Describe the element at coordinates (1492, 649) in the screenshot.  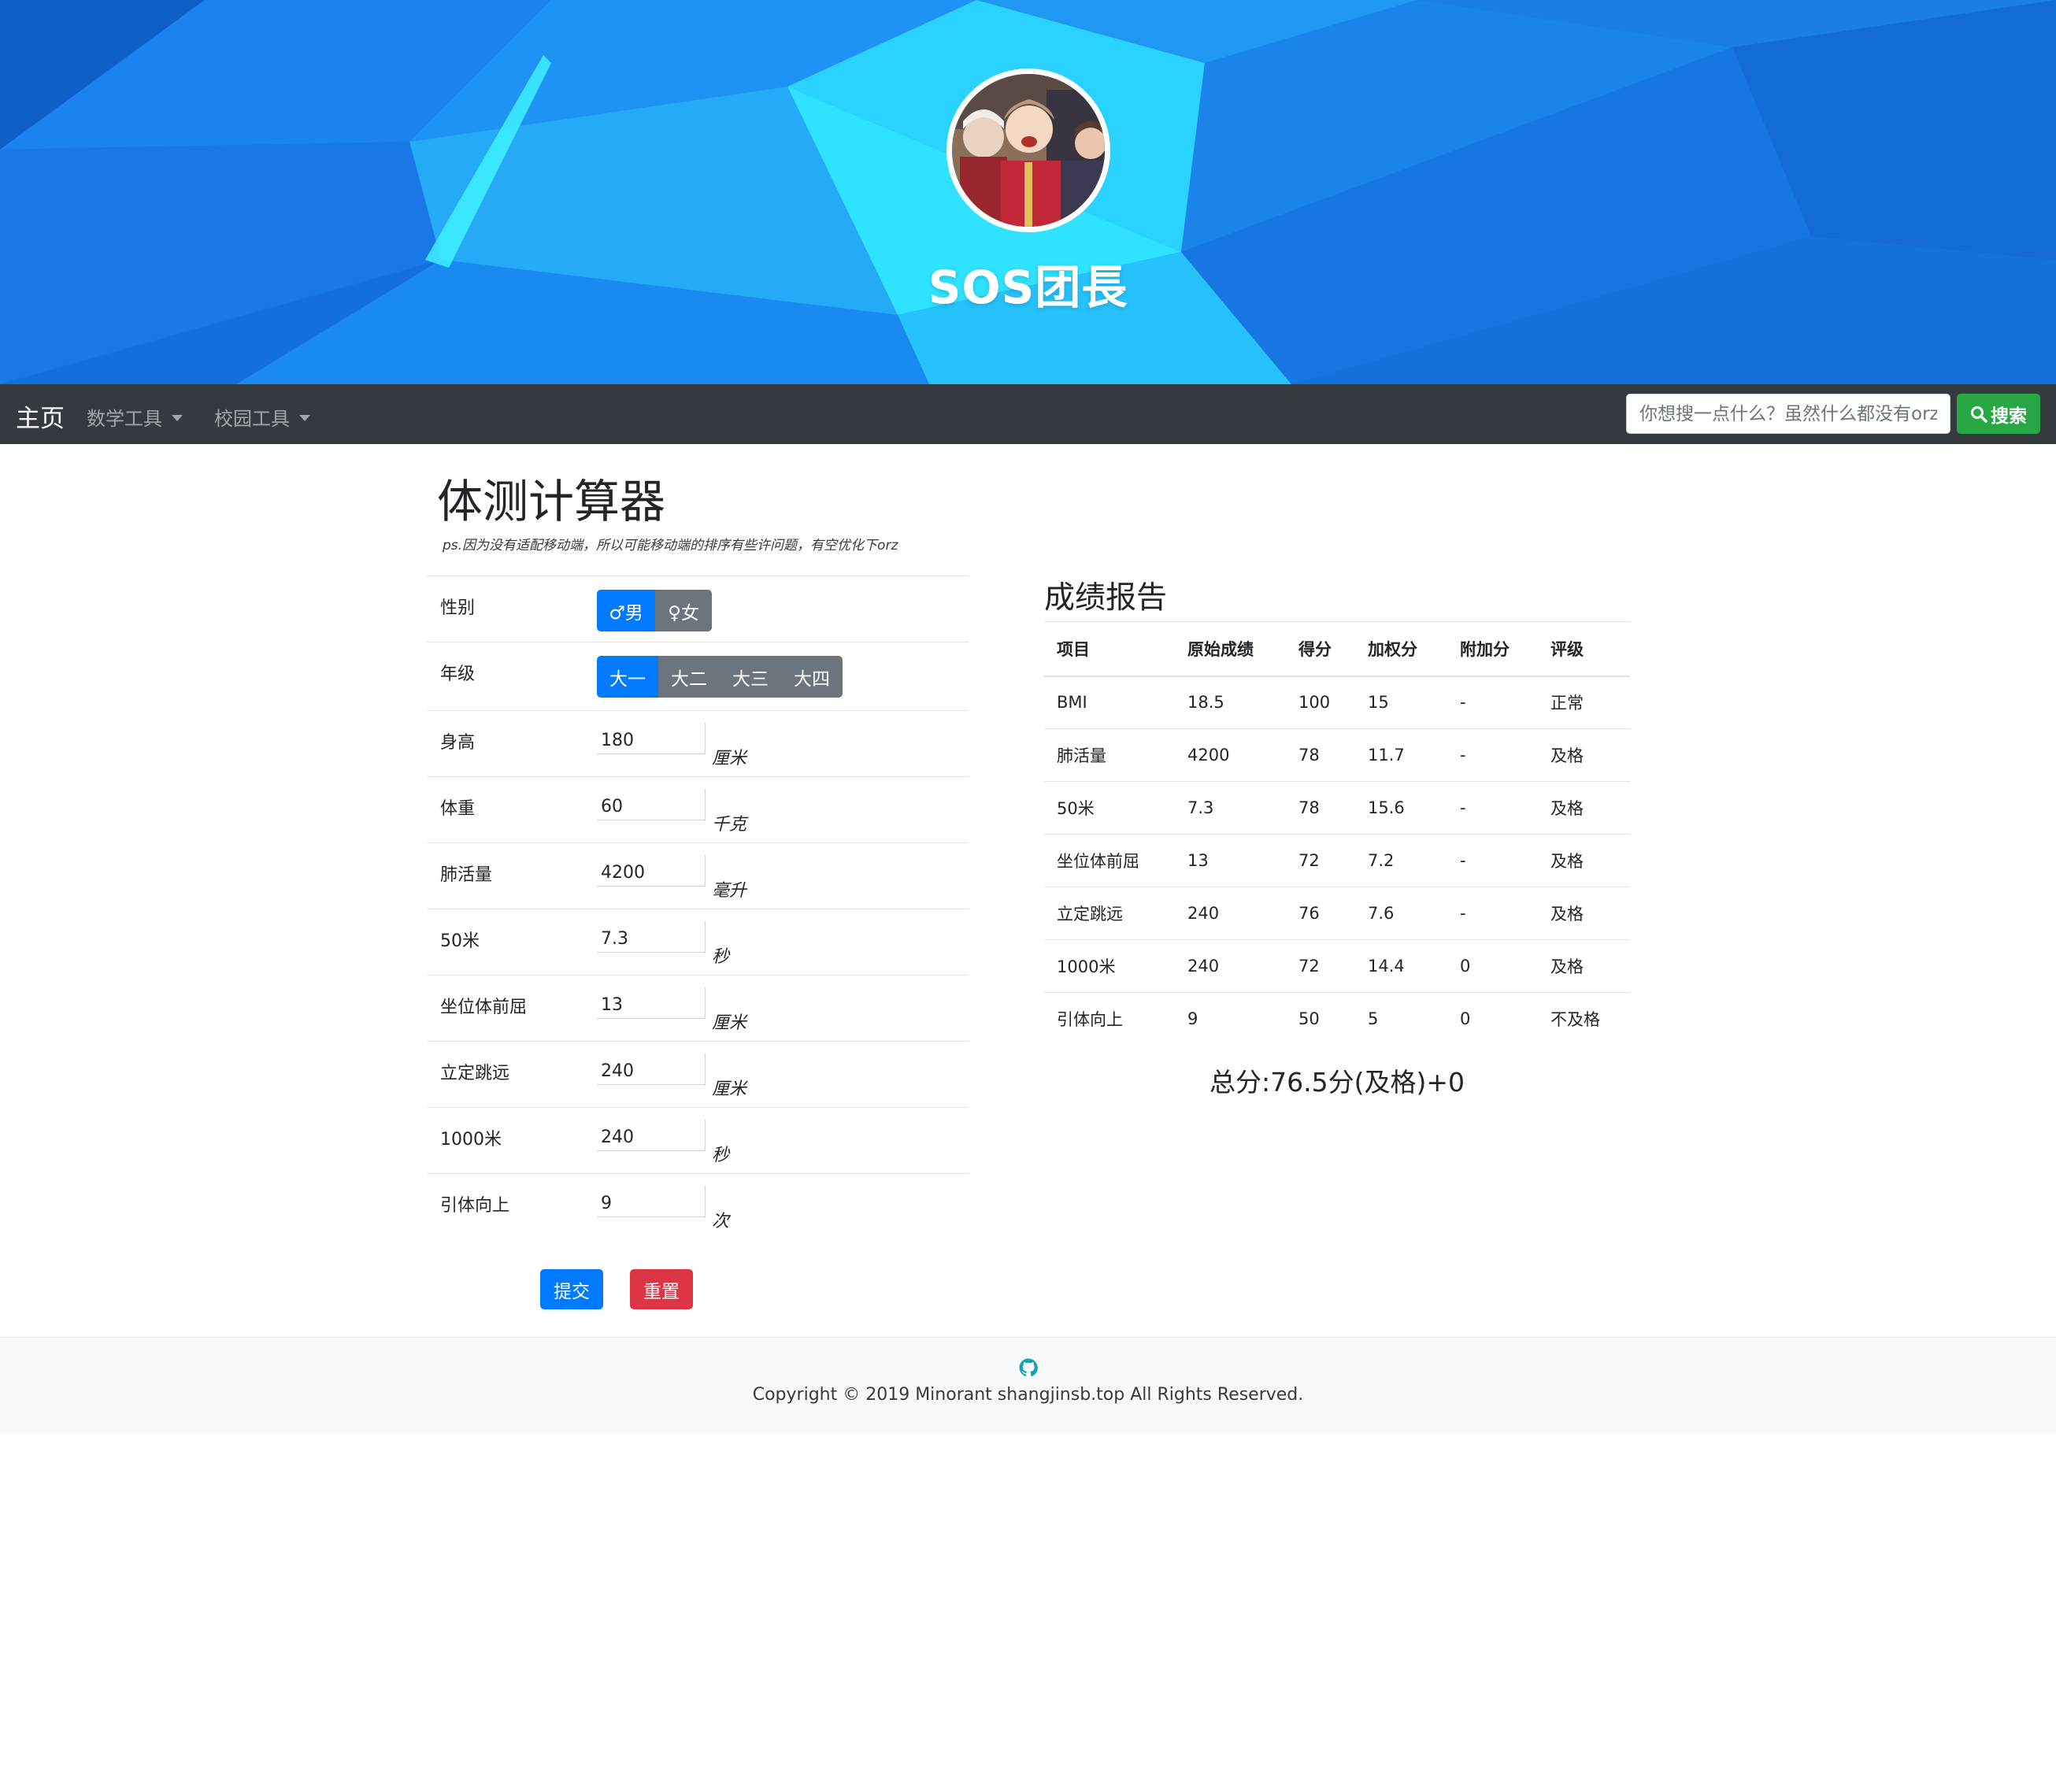
I see `column-header: 附加分` at that location.